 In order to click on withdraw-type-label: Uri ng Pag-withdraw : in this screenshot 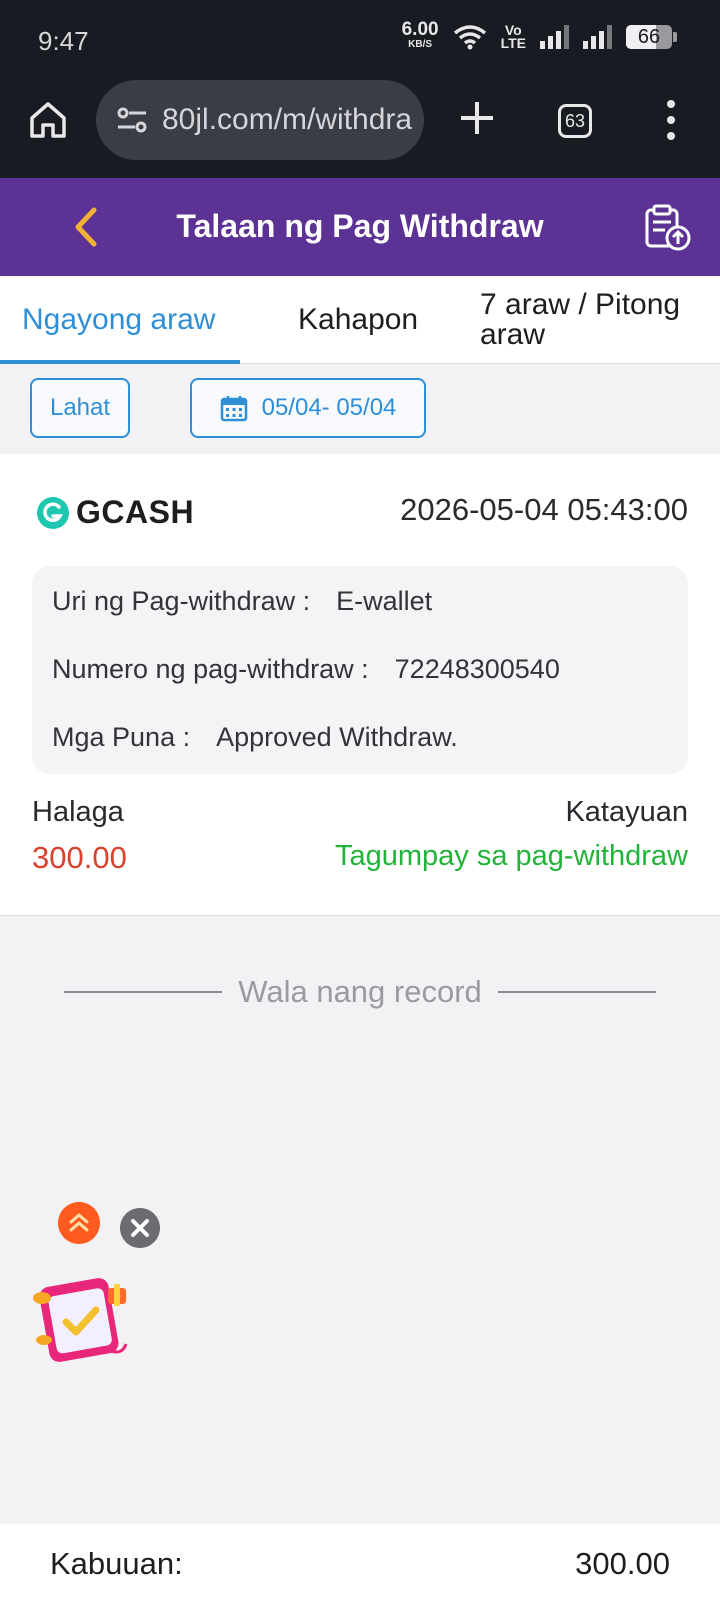, I will do `click(181, 601)`.